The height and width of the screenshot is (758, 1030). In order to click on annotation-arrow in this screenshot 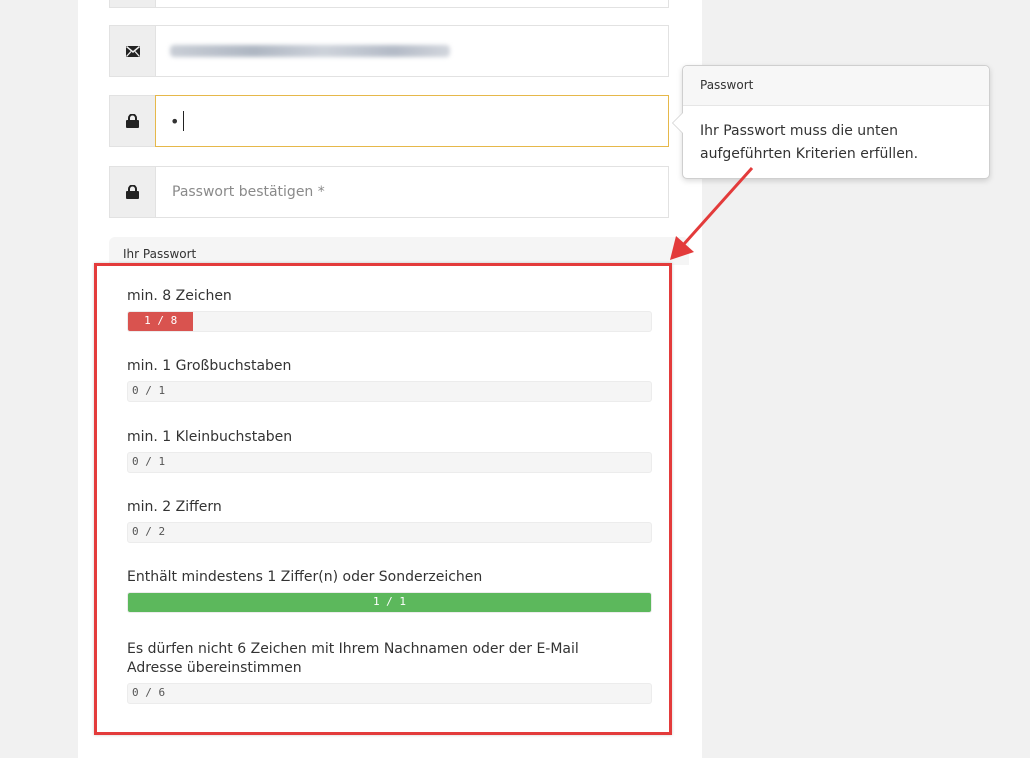, I will do `click(712, 213)`.